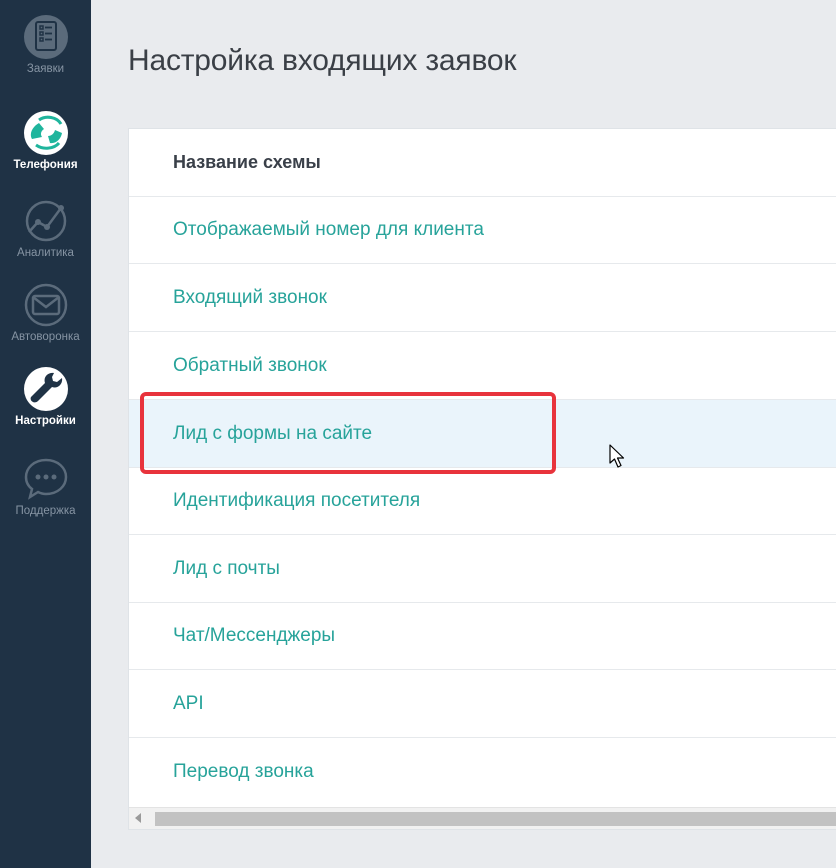  What do you see at coordinates (482, 569) in the screenshot?
I see `table-row: Лид с почты` at bounding box center [482, 569].